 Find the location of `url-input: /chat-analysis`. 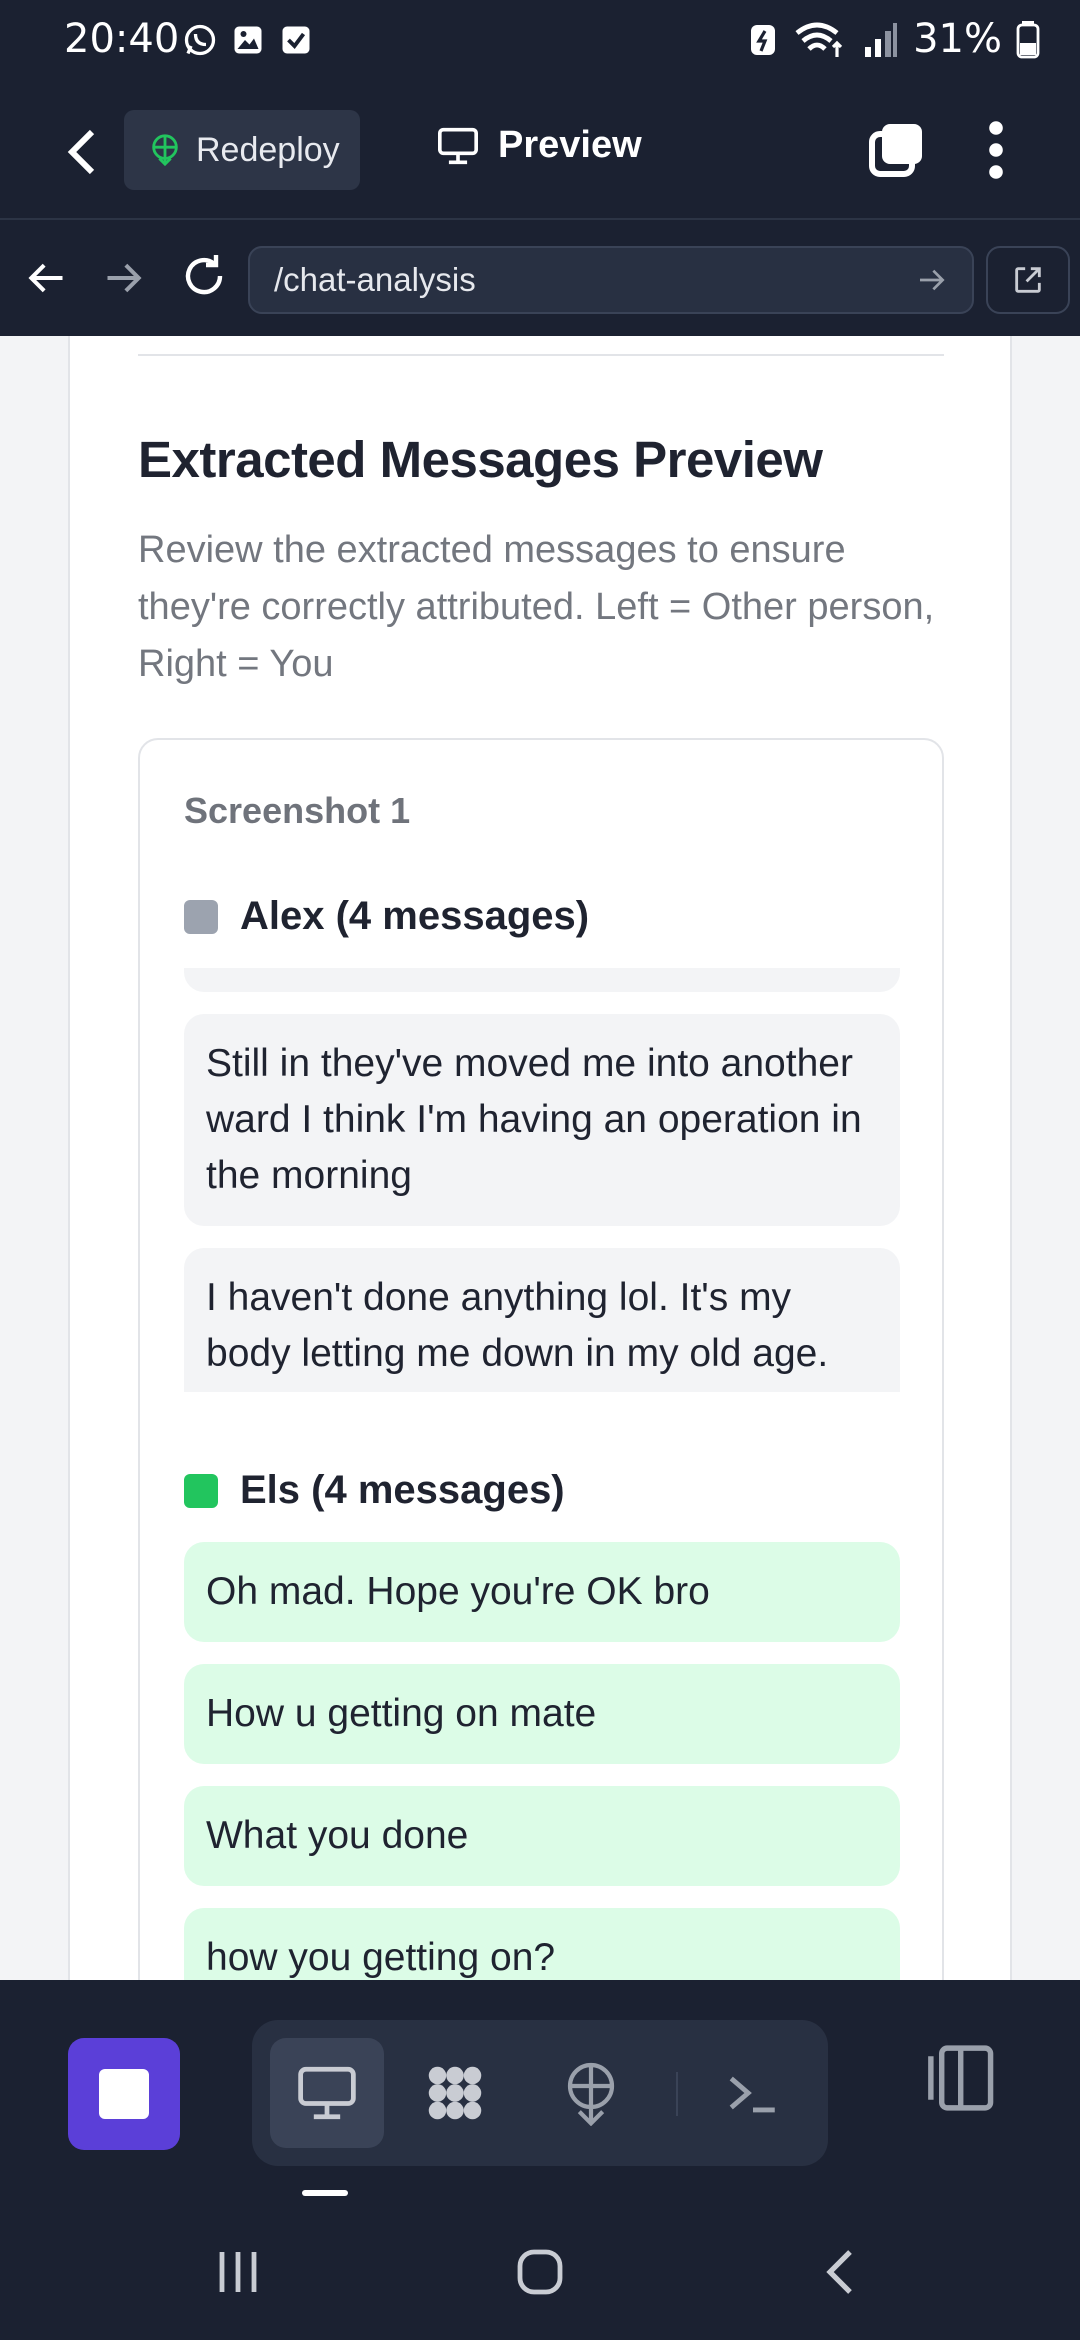

url-input: /chat-analysis is located at coordinates (611, 280).